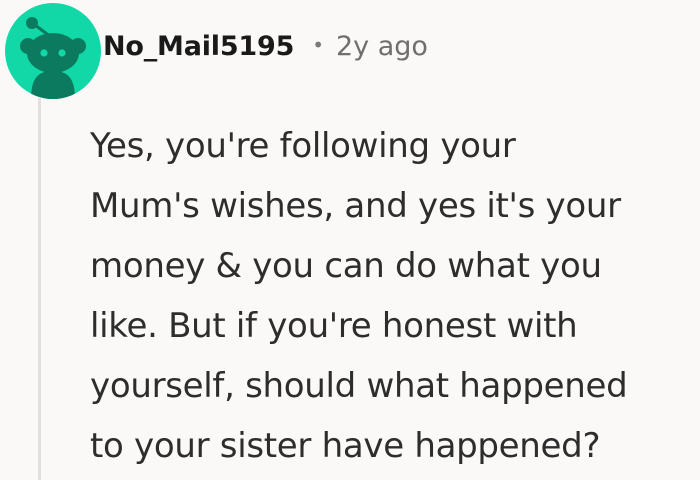  What do you see at coordinates (382, 46) in the screenshot?
I see `timestamp-link: 2y ago` at bounding box center [382, 46].